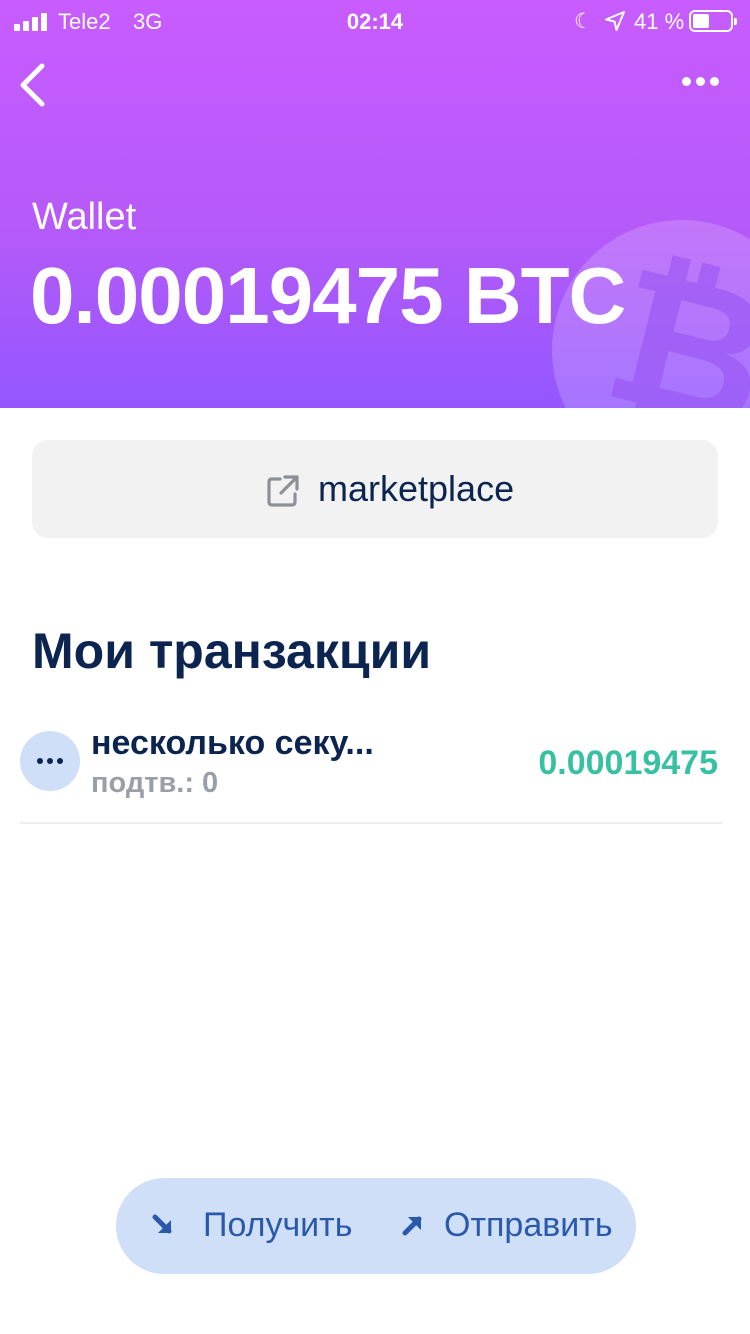  I want to click on moon-icon: ☾, so click(583, 21).